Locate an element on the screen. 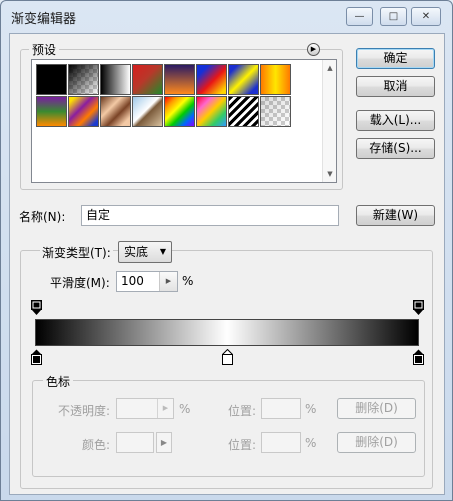 This screenshot has height=501, width=453. title-bar: 渐变编辑器 — □ ✕ is located at coordinates (226, 16).